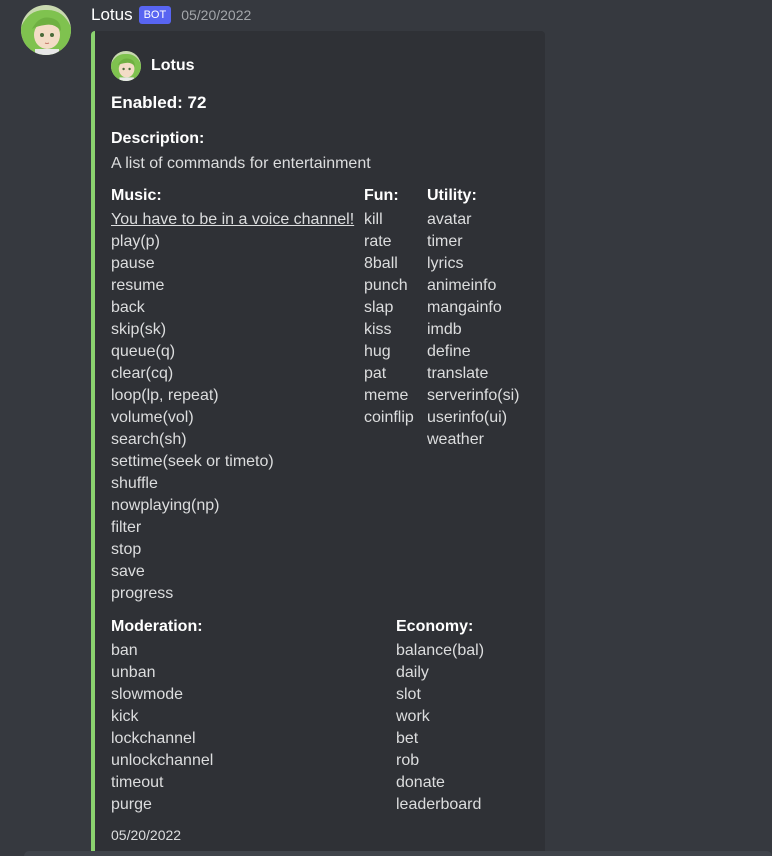 The width and height of the screenshot is (772, 856). What do you see at coordinates (233, 219) in the screenshot?
I see `voice-channel-note: You have to be in a voice channel!` at bounding box center [233, 219].